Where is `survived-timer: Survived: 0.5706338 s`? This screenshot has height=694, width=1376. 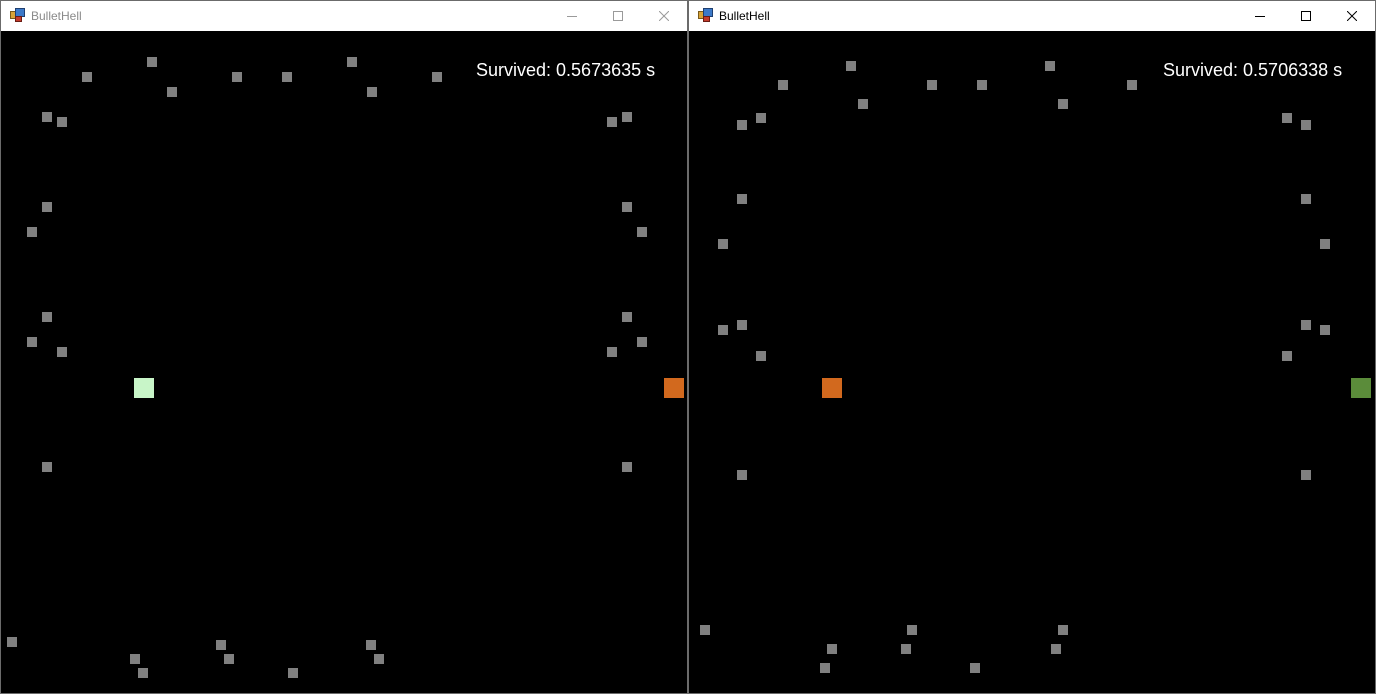 survived-timer: Survived: 0.5706338 s is located at coordinates (1253, 70).